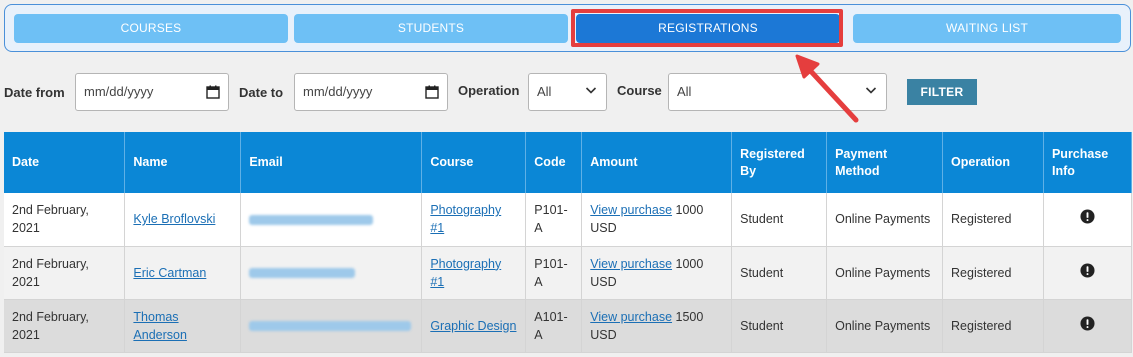 Image resolution: width=1133 pixels, height=357 pixels. I want to click on date-to-input: mm/dd/yyyy, so click(371, 92).